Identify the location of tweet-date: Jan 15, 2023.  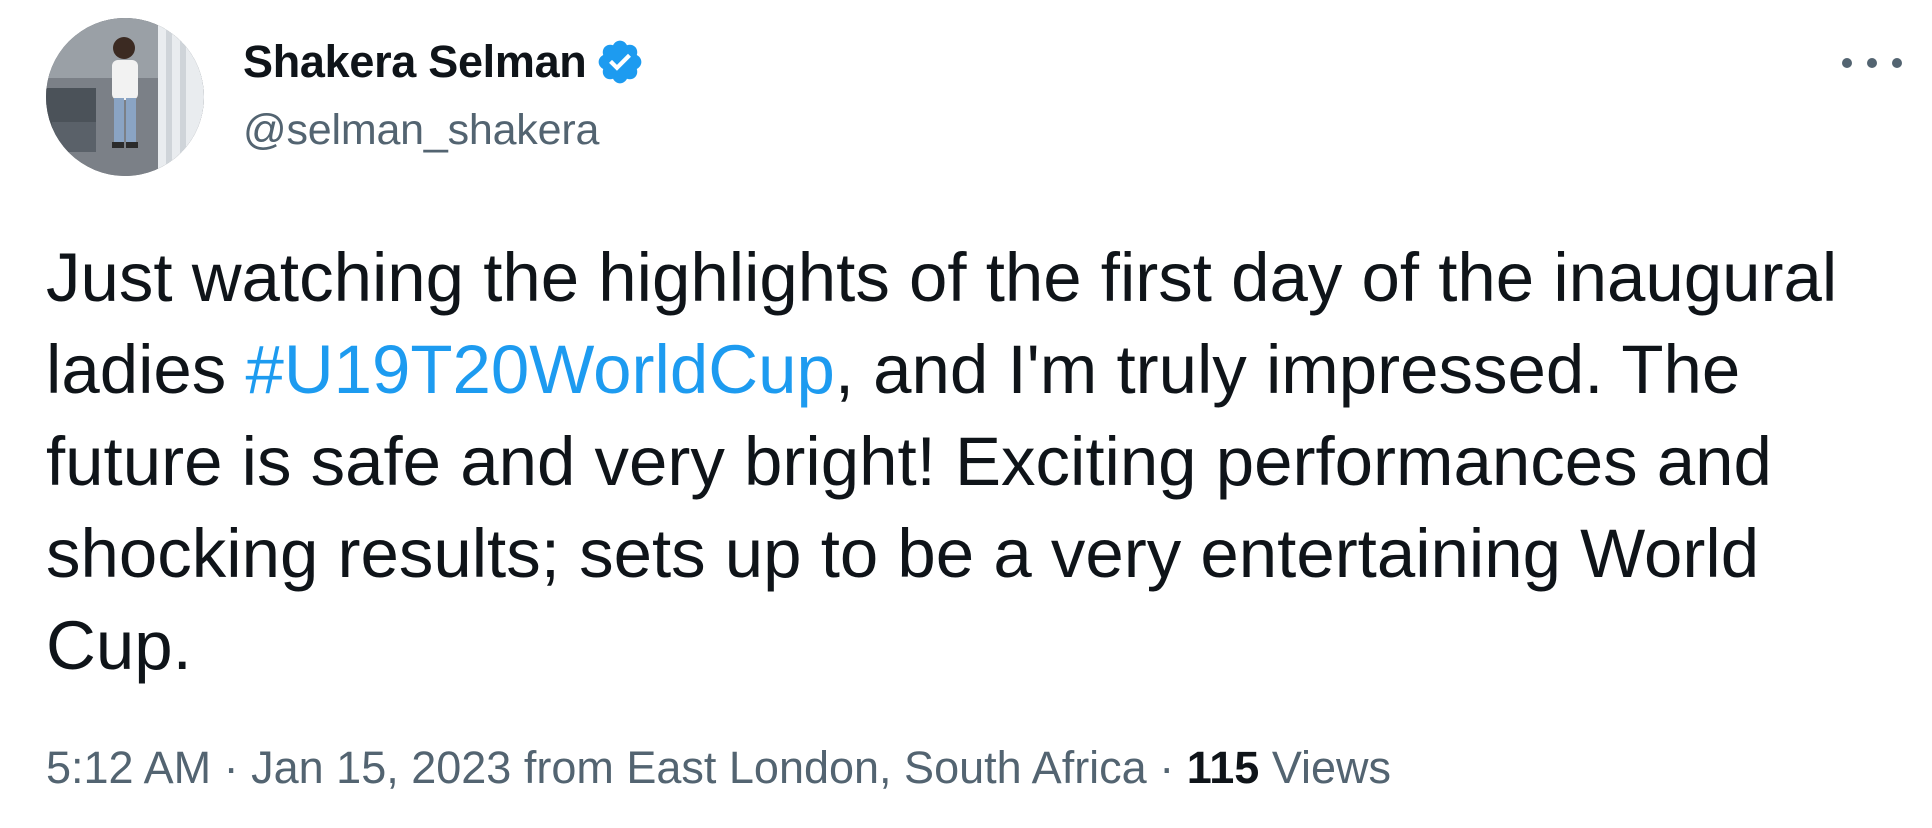
(381, 767).